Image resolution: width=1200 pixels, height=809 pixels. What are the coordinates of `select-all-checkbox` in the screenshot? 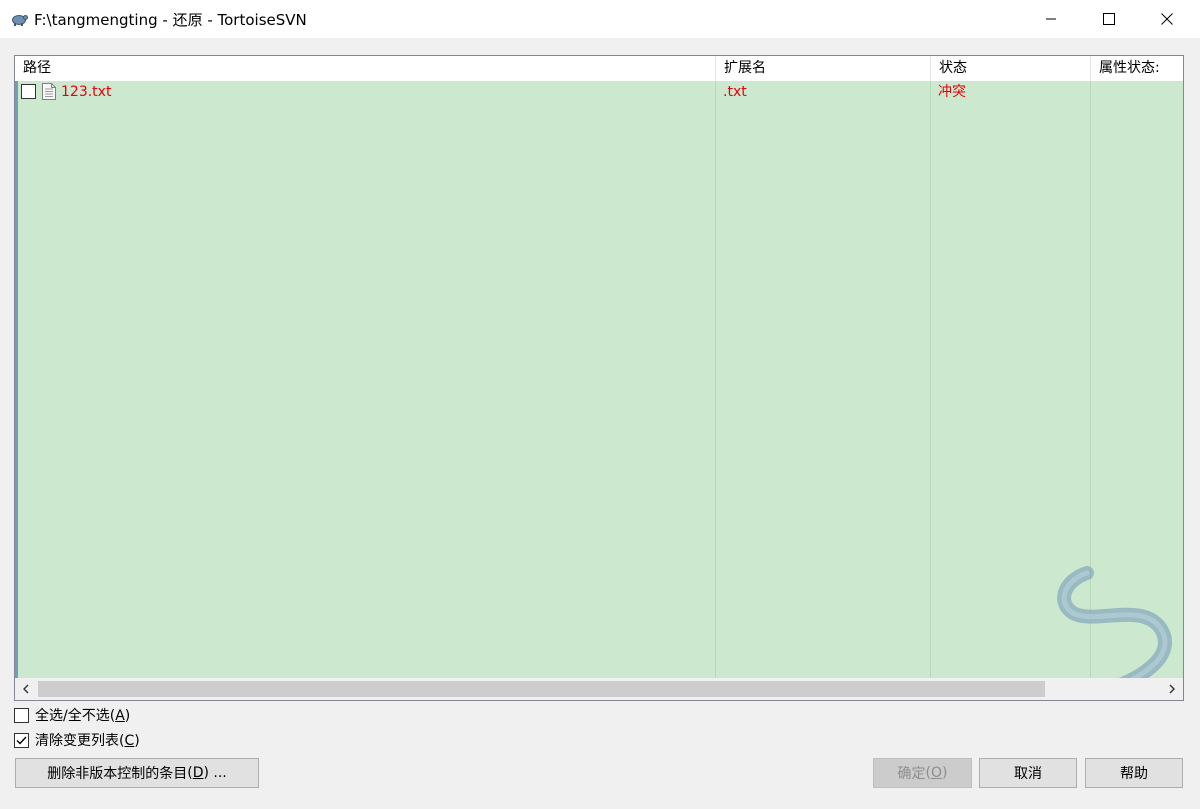 It's located at (21, 715).